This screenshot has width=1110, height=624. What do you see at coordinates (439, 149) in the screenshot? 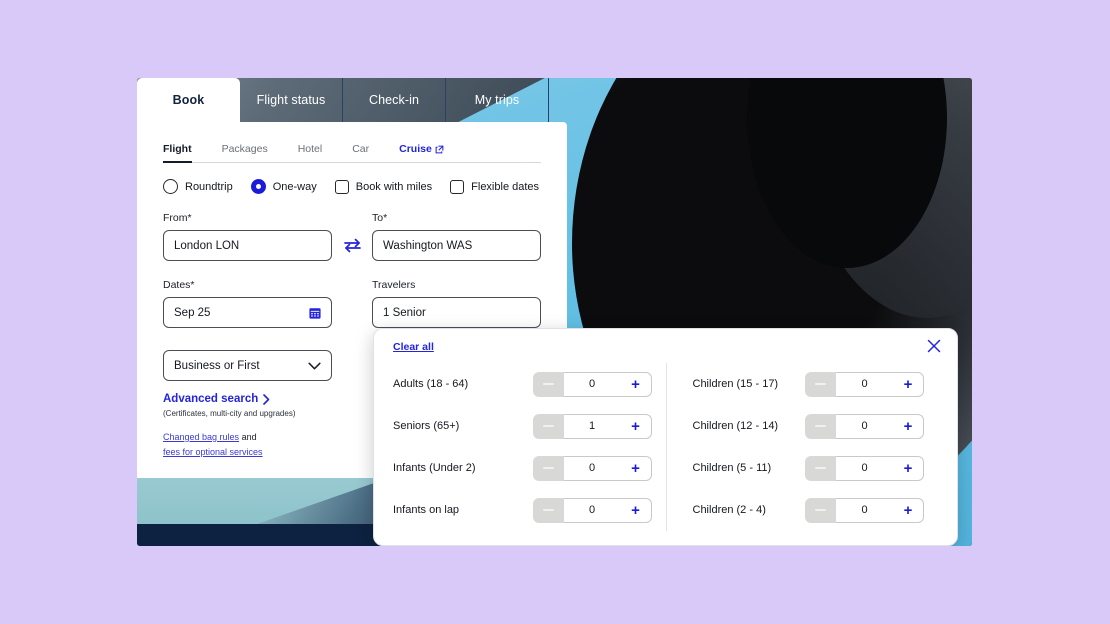
I see `external-link-icon` at bounding box center [439, 149].